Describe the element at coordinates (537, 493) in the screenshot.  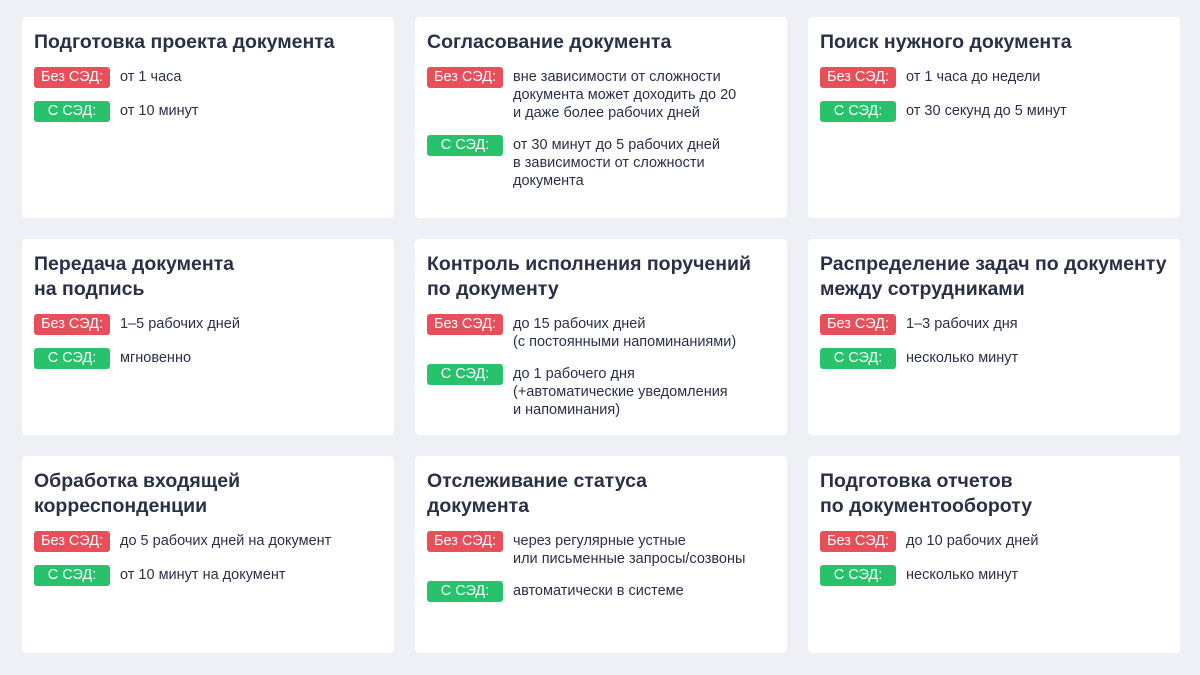
I see `card-title: Отслеживание статуса документа` at that location.